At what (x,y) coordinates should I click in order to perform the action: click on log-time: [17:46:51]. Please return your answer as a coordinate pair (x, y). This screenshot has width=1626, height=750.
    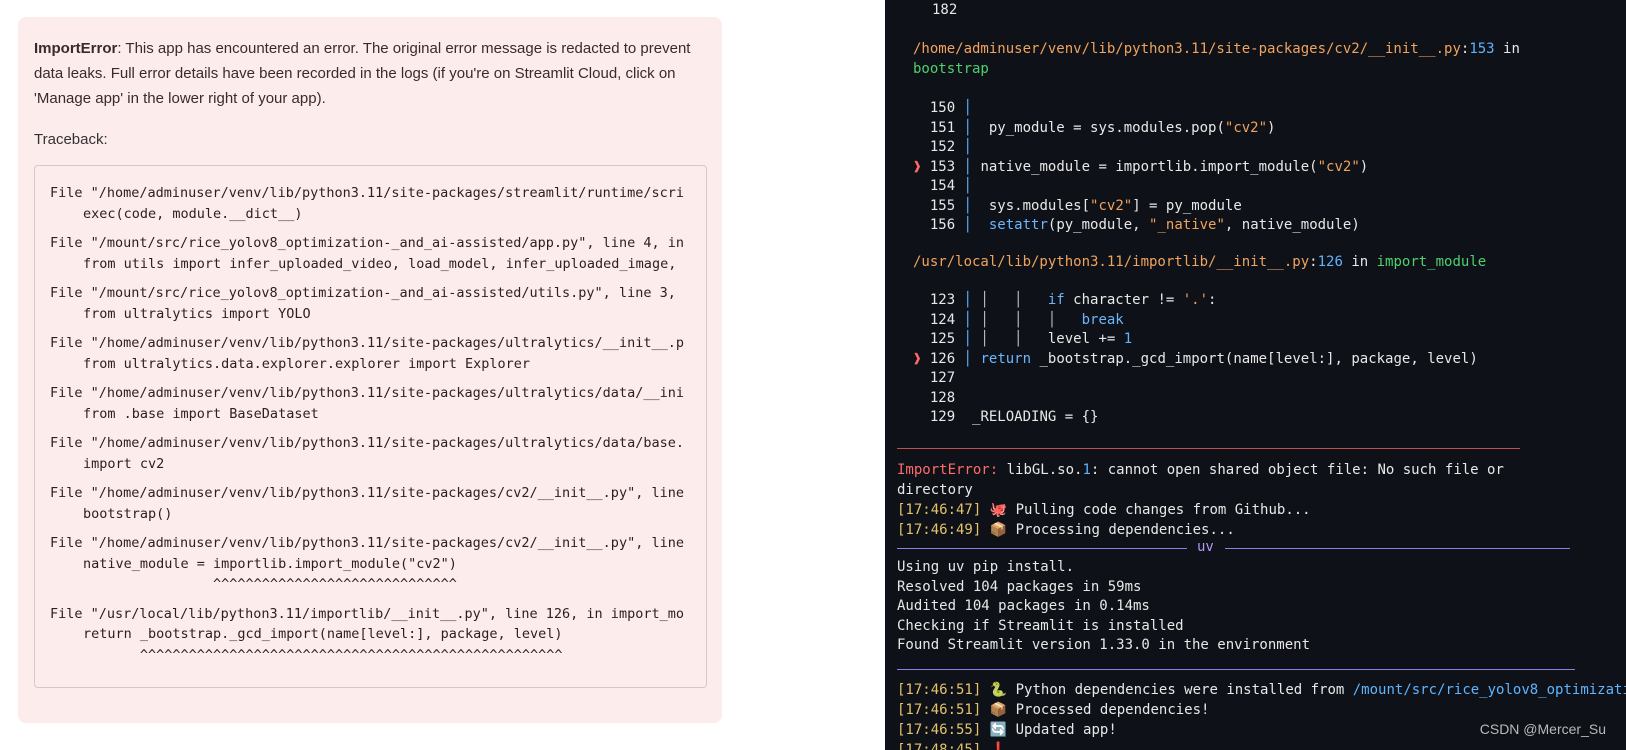
    Looking at the image, I should click on (939, 690).